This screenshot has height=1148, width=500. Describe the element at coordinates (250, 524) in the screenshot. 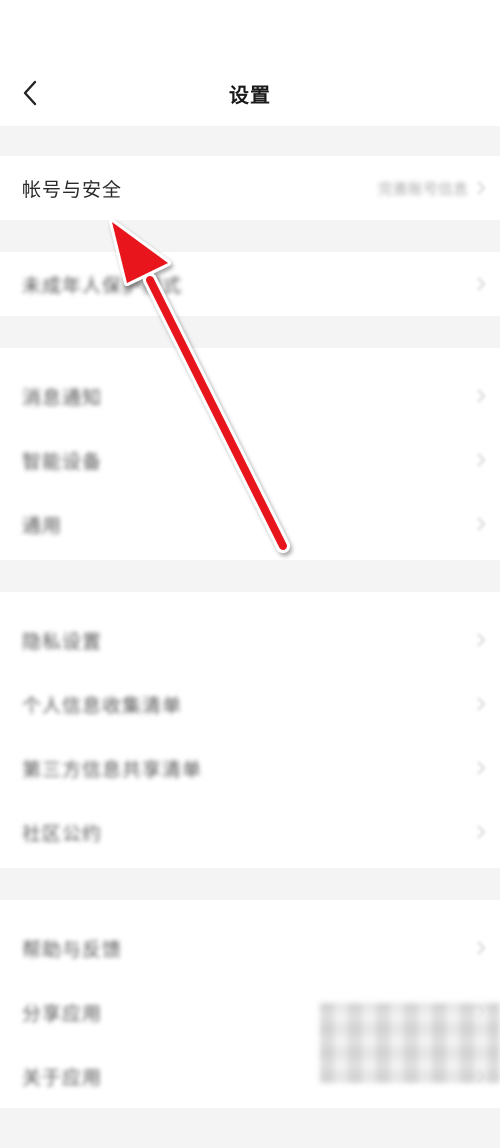

I see `settings-item-general: 通用` at that location.